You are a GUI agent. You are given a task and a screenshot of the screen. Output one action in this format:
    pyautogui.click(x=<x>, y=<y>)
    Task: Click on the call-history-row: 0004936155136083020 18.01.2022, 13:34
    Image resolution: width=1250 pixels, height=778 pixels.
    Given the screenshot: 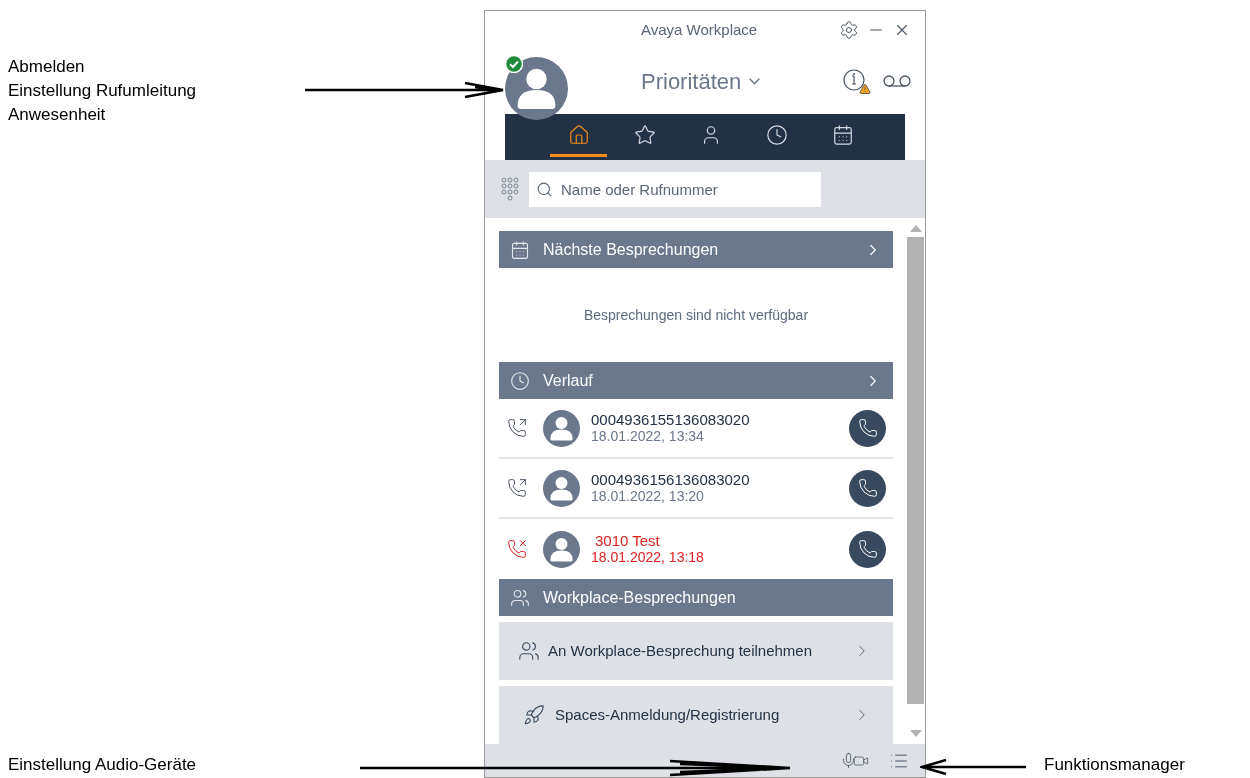 What is the action you would take?
    pyautogui.click(x=696, y=429)
    